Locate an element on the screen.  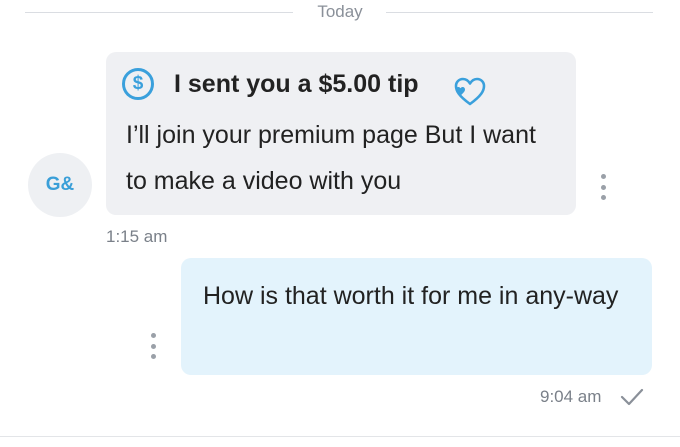
date-divider: Today is located at coordinates (340, 13).